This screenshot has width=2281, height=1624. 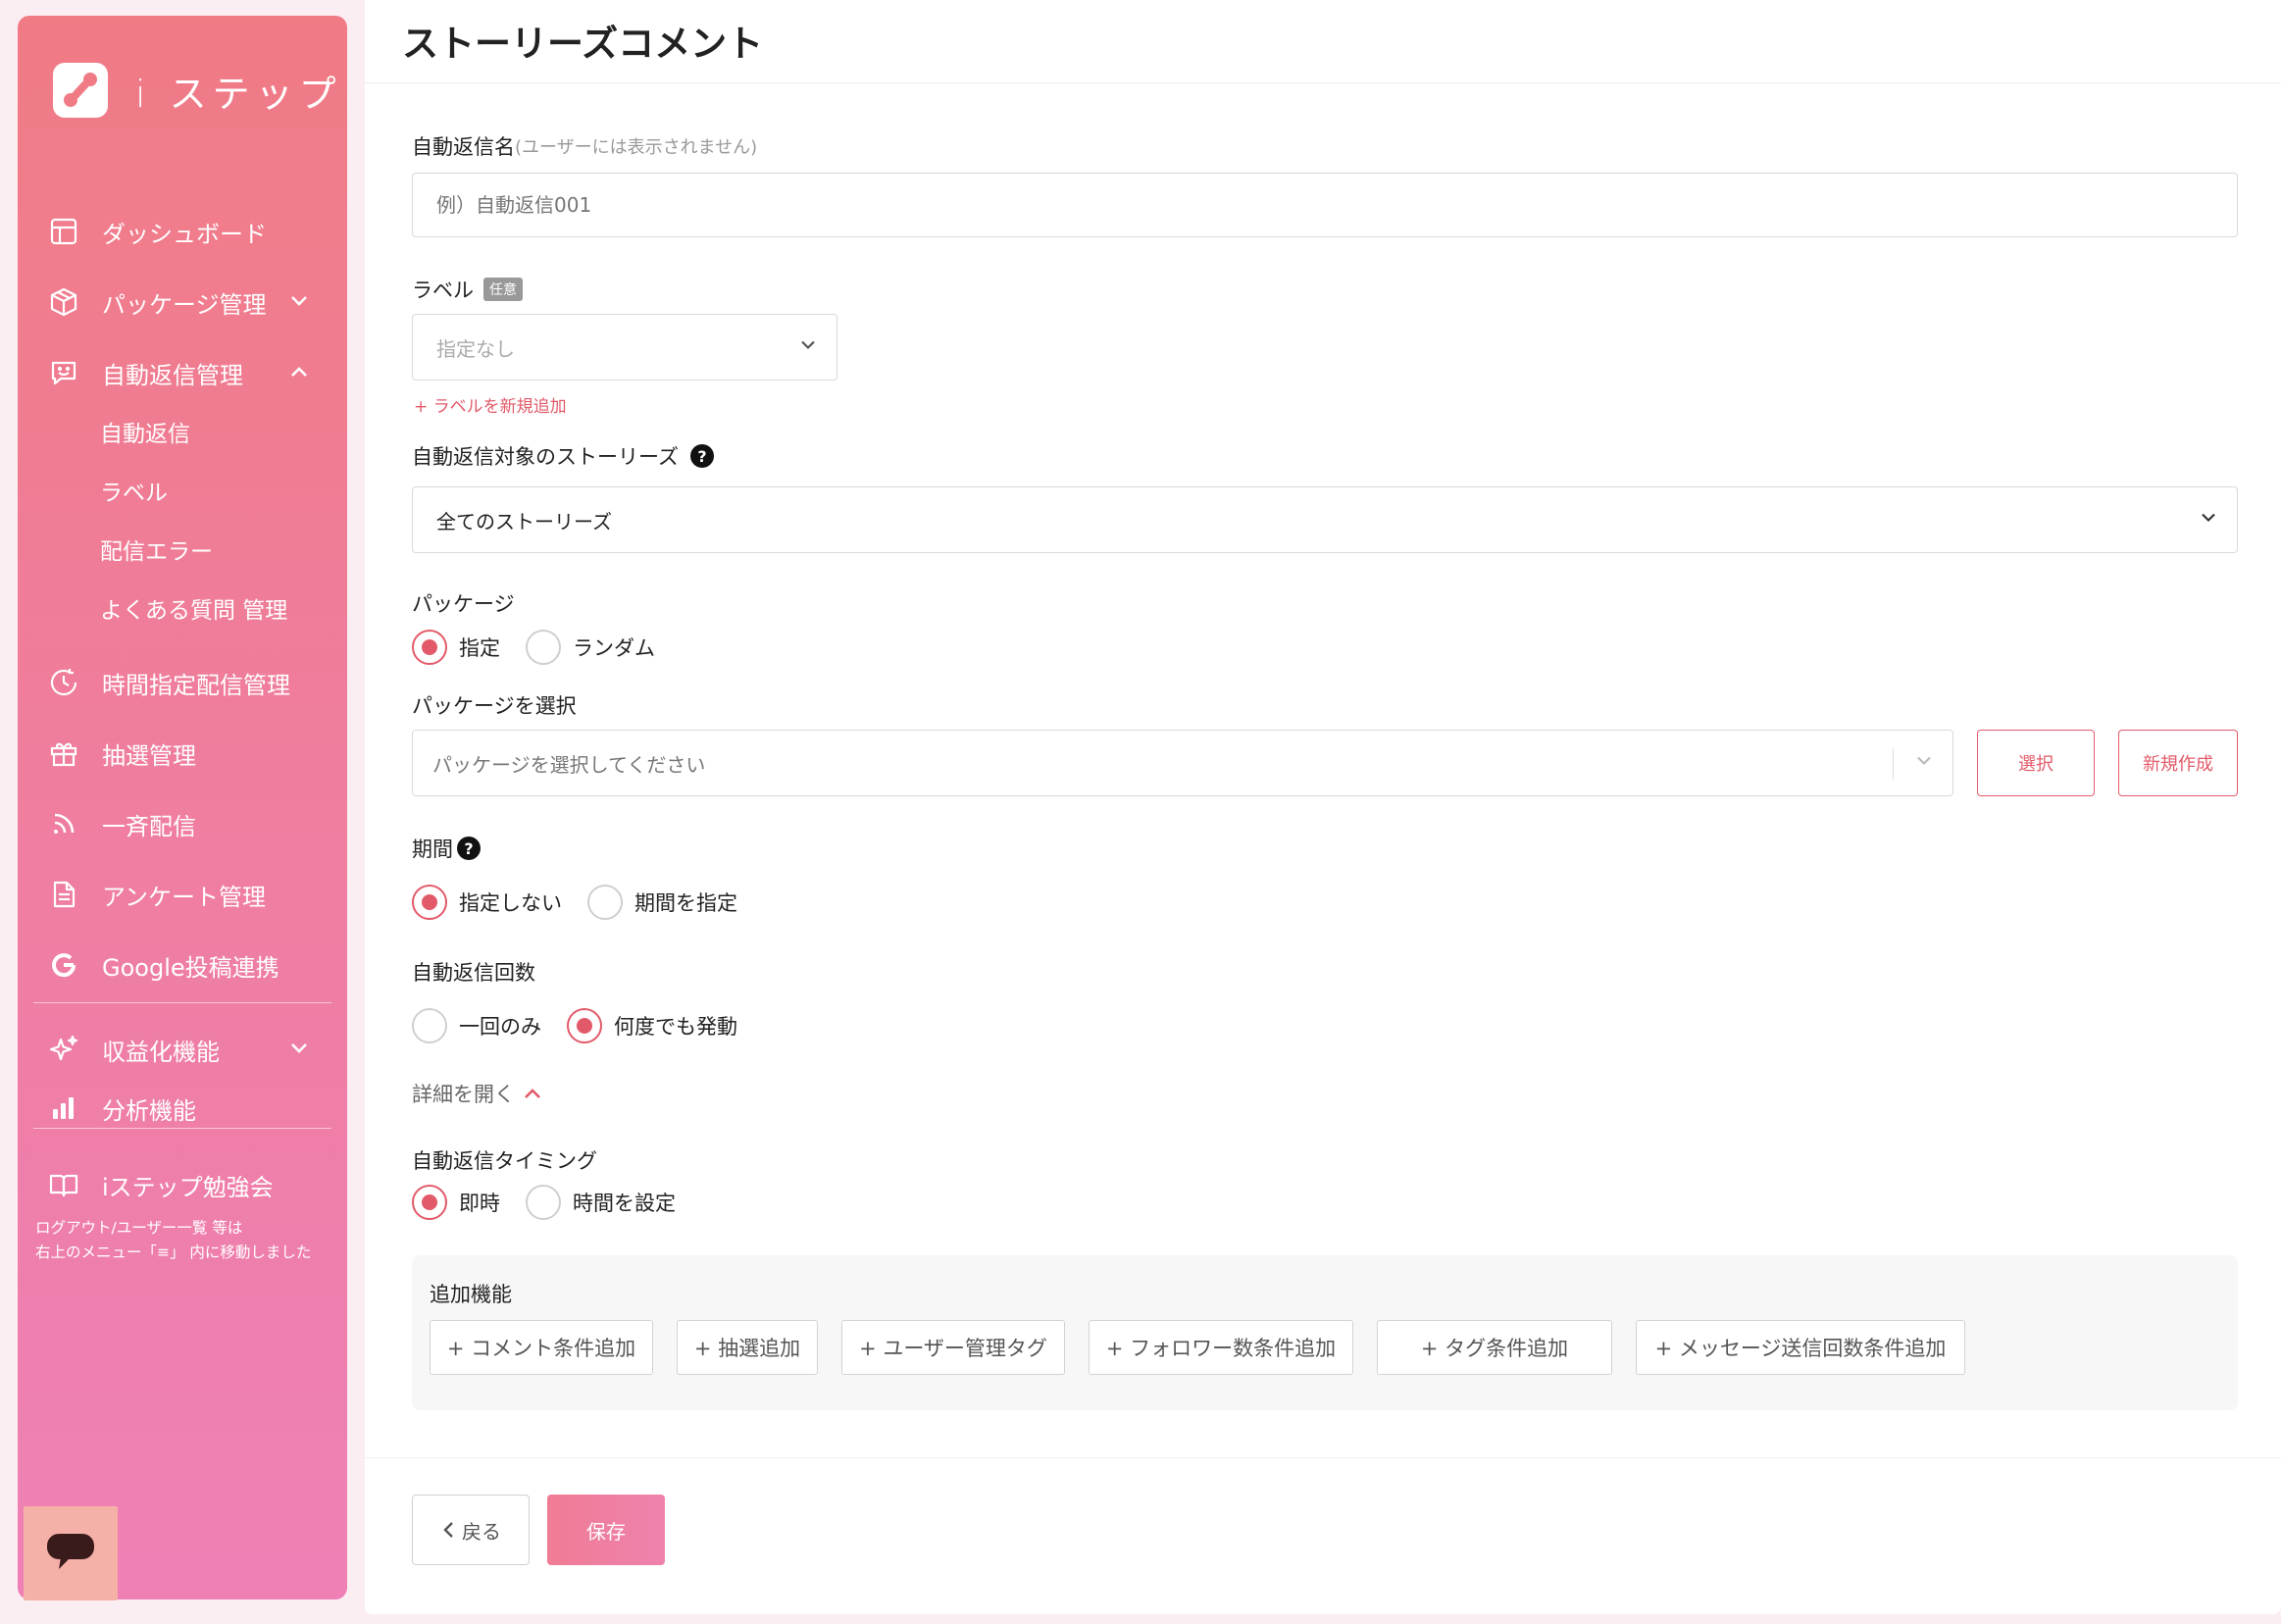 What do you see at coordinates (134, 490) in the screenshot?
I see `sidebar-subitem-label: ラベル` at bounding box center [134, 490].